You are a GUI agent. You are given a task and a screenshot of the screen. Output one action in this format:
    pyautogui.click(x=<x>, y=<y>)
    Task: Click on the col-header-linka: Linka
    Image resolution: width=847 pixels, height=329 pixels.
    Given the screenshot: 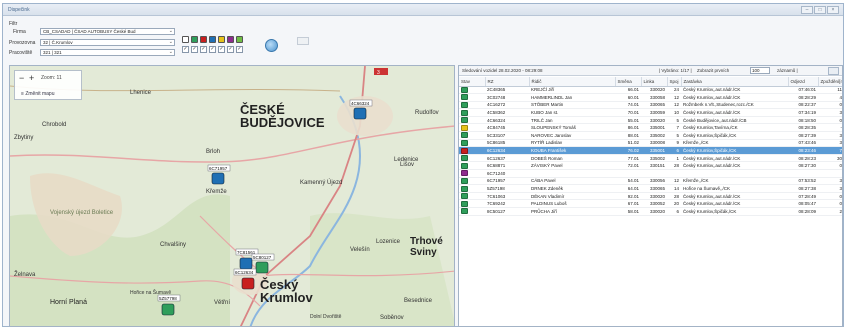 What is the action you would take?
    pyautogui.click(x=654, y=82)
    